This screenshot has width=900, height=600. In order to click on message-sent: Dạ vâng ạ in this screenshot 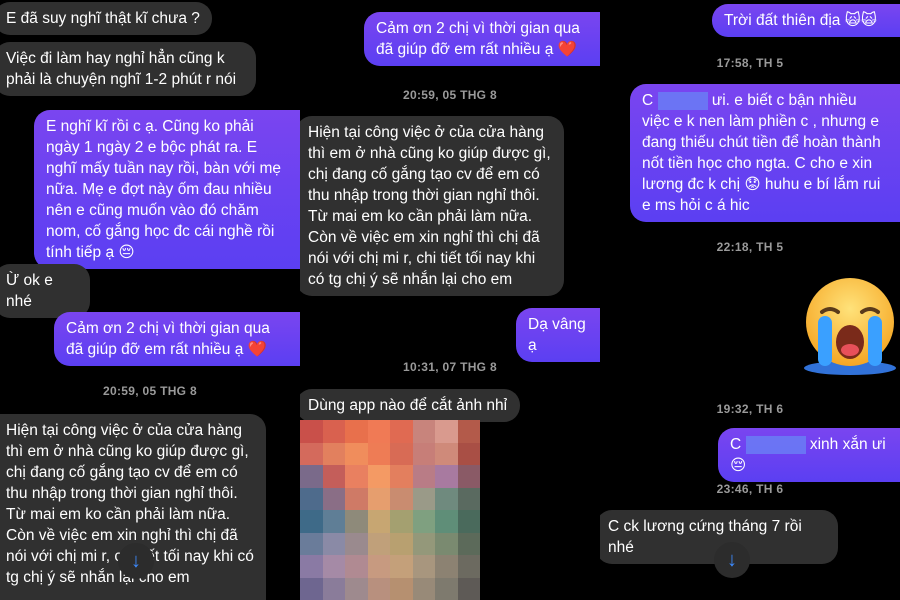, I will do `click(558, 335)`.